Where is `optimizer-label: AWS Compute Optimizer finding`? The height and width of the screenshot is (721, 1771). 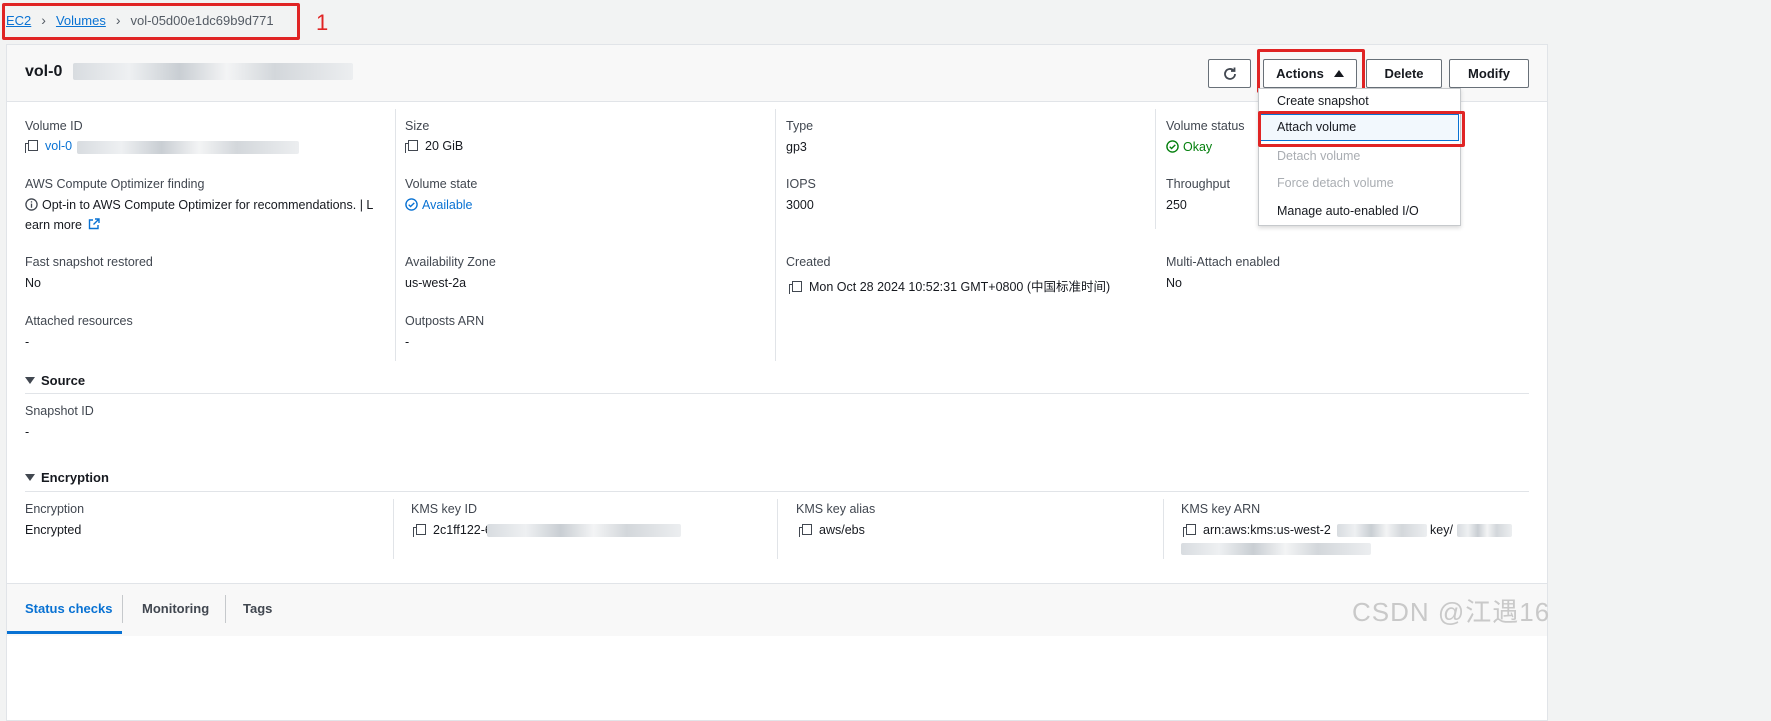
optimizer-label: AWS Compute Optimizer finding is located at coordinates (115, 184).